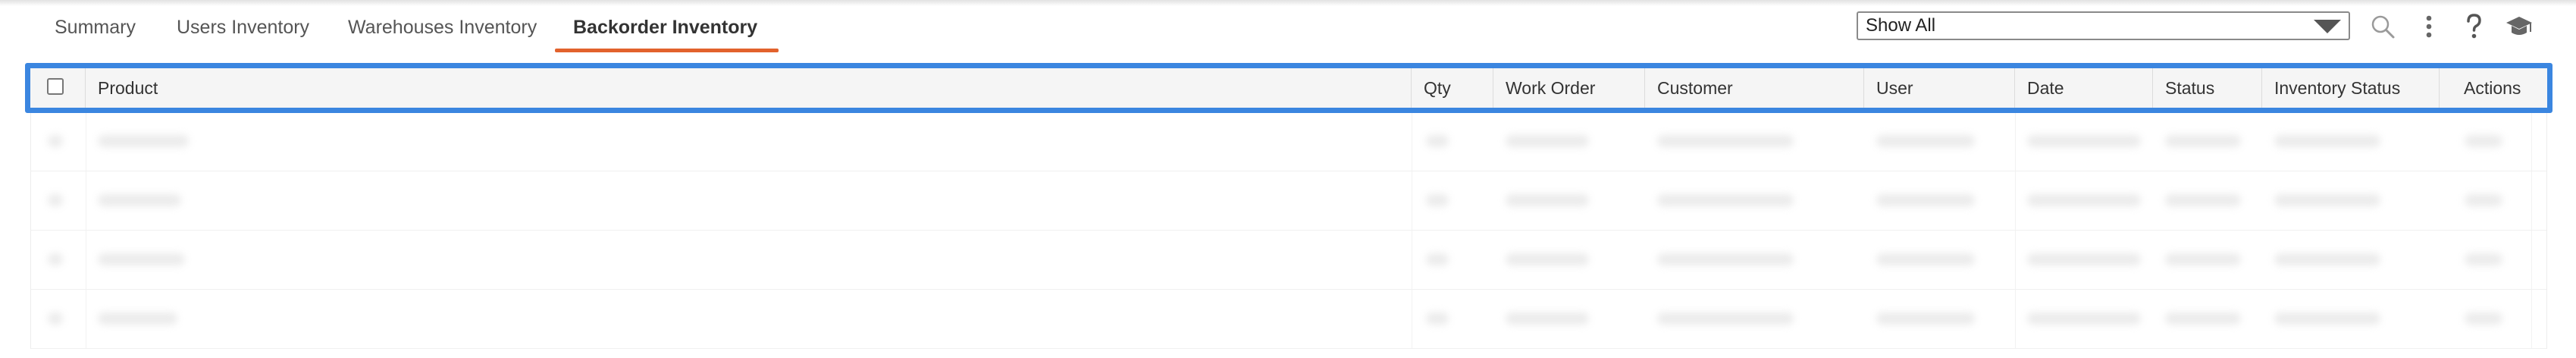 Image resolution: width=2576 pixels, height=358 pixels. Describe the element at coordinates (1938, 88) in the screenshot. I see `column-header-user: User` at that location.